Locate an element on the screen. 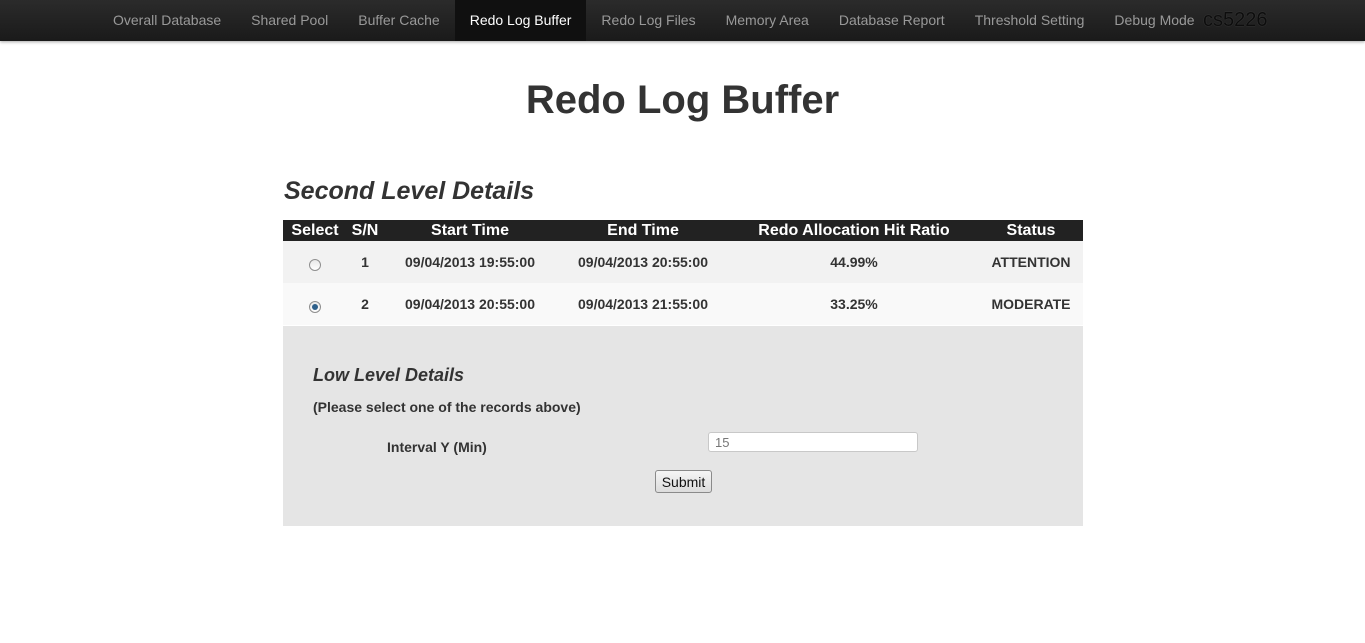 Image resolution: width=1365 pixels, height=643 pixels. nav-item-memory-area: Memory Area is located at coordinates (767, 20).